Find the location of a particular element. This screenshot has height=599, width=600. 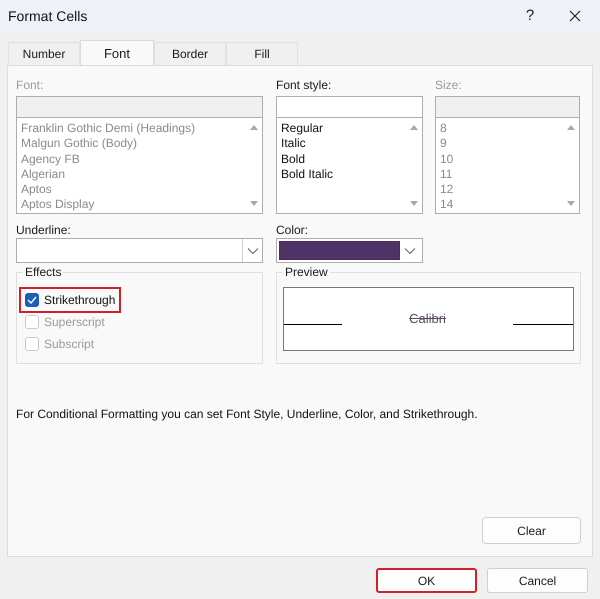

group-title: Preview is located at coordinates (306, 272).